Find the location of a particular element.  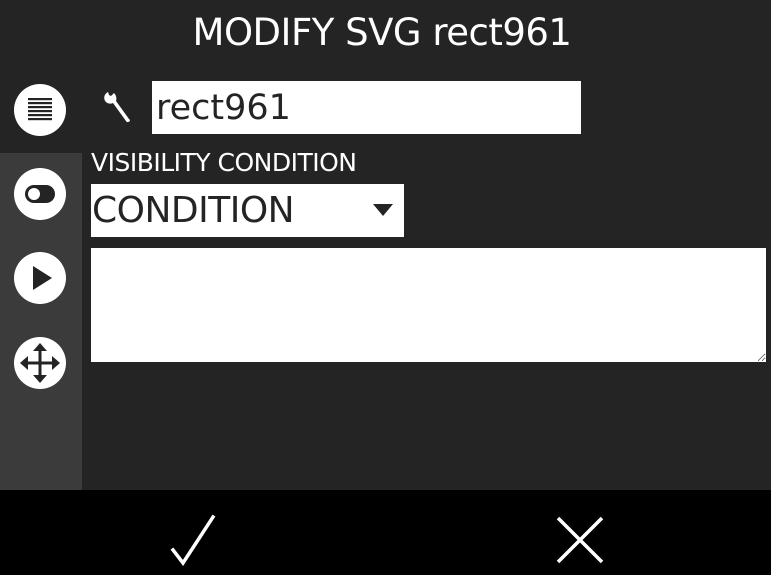

confirm-button is located at coordinates (193, 532).